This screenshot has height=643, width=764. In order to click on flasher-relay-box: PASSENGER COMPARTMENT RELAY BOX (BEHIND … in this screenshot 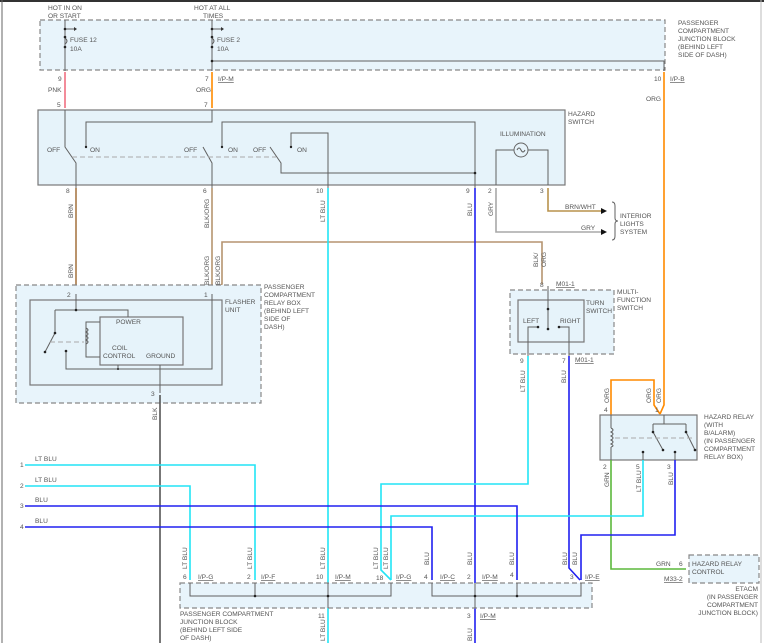, I will do `click(165, 344)`.